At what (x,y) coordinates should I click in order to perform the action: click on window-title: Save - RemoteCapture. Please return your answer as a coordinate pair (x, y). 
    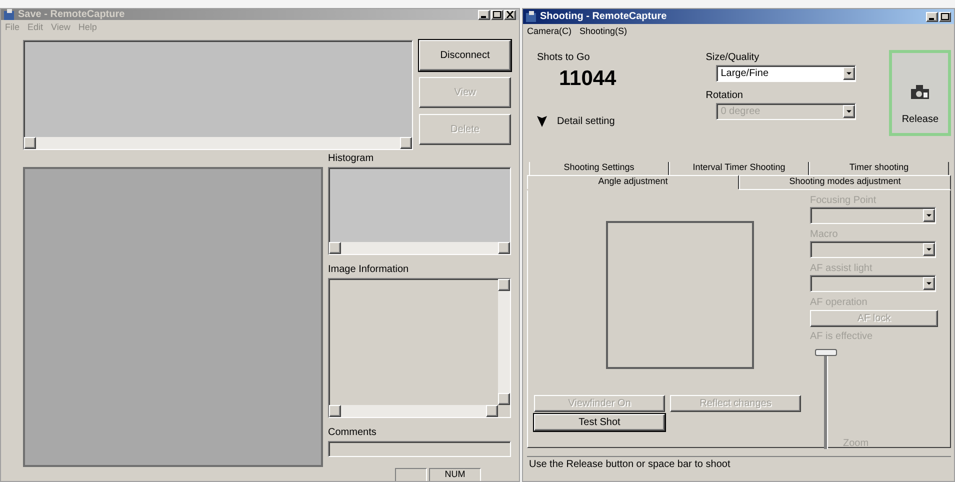
    Looking at the image, I should click on (72, 14).